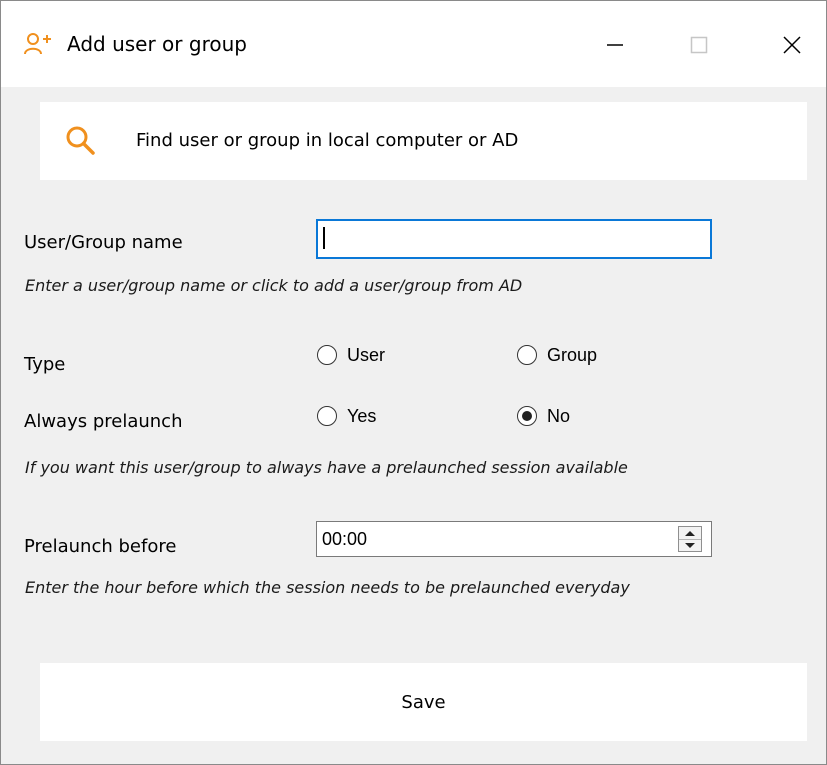 This screenshot has width=827, height=765. I want to click on prelaunch-no-radio: No, so click(543, 416).